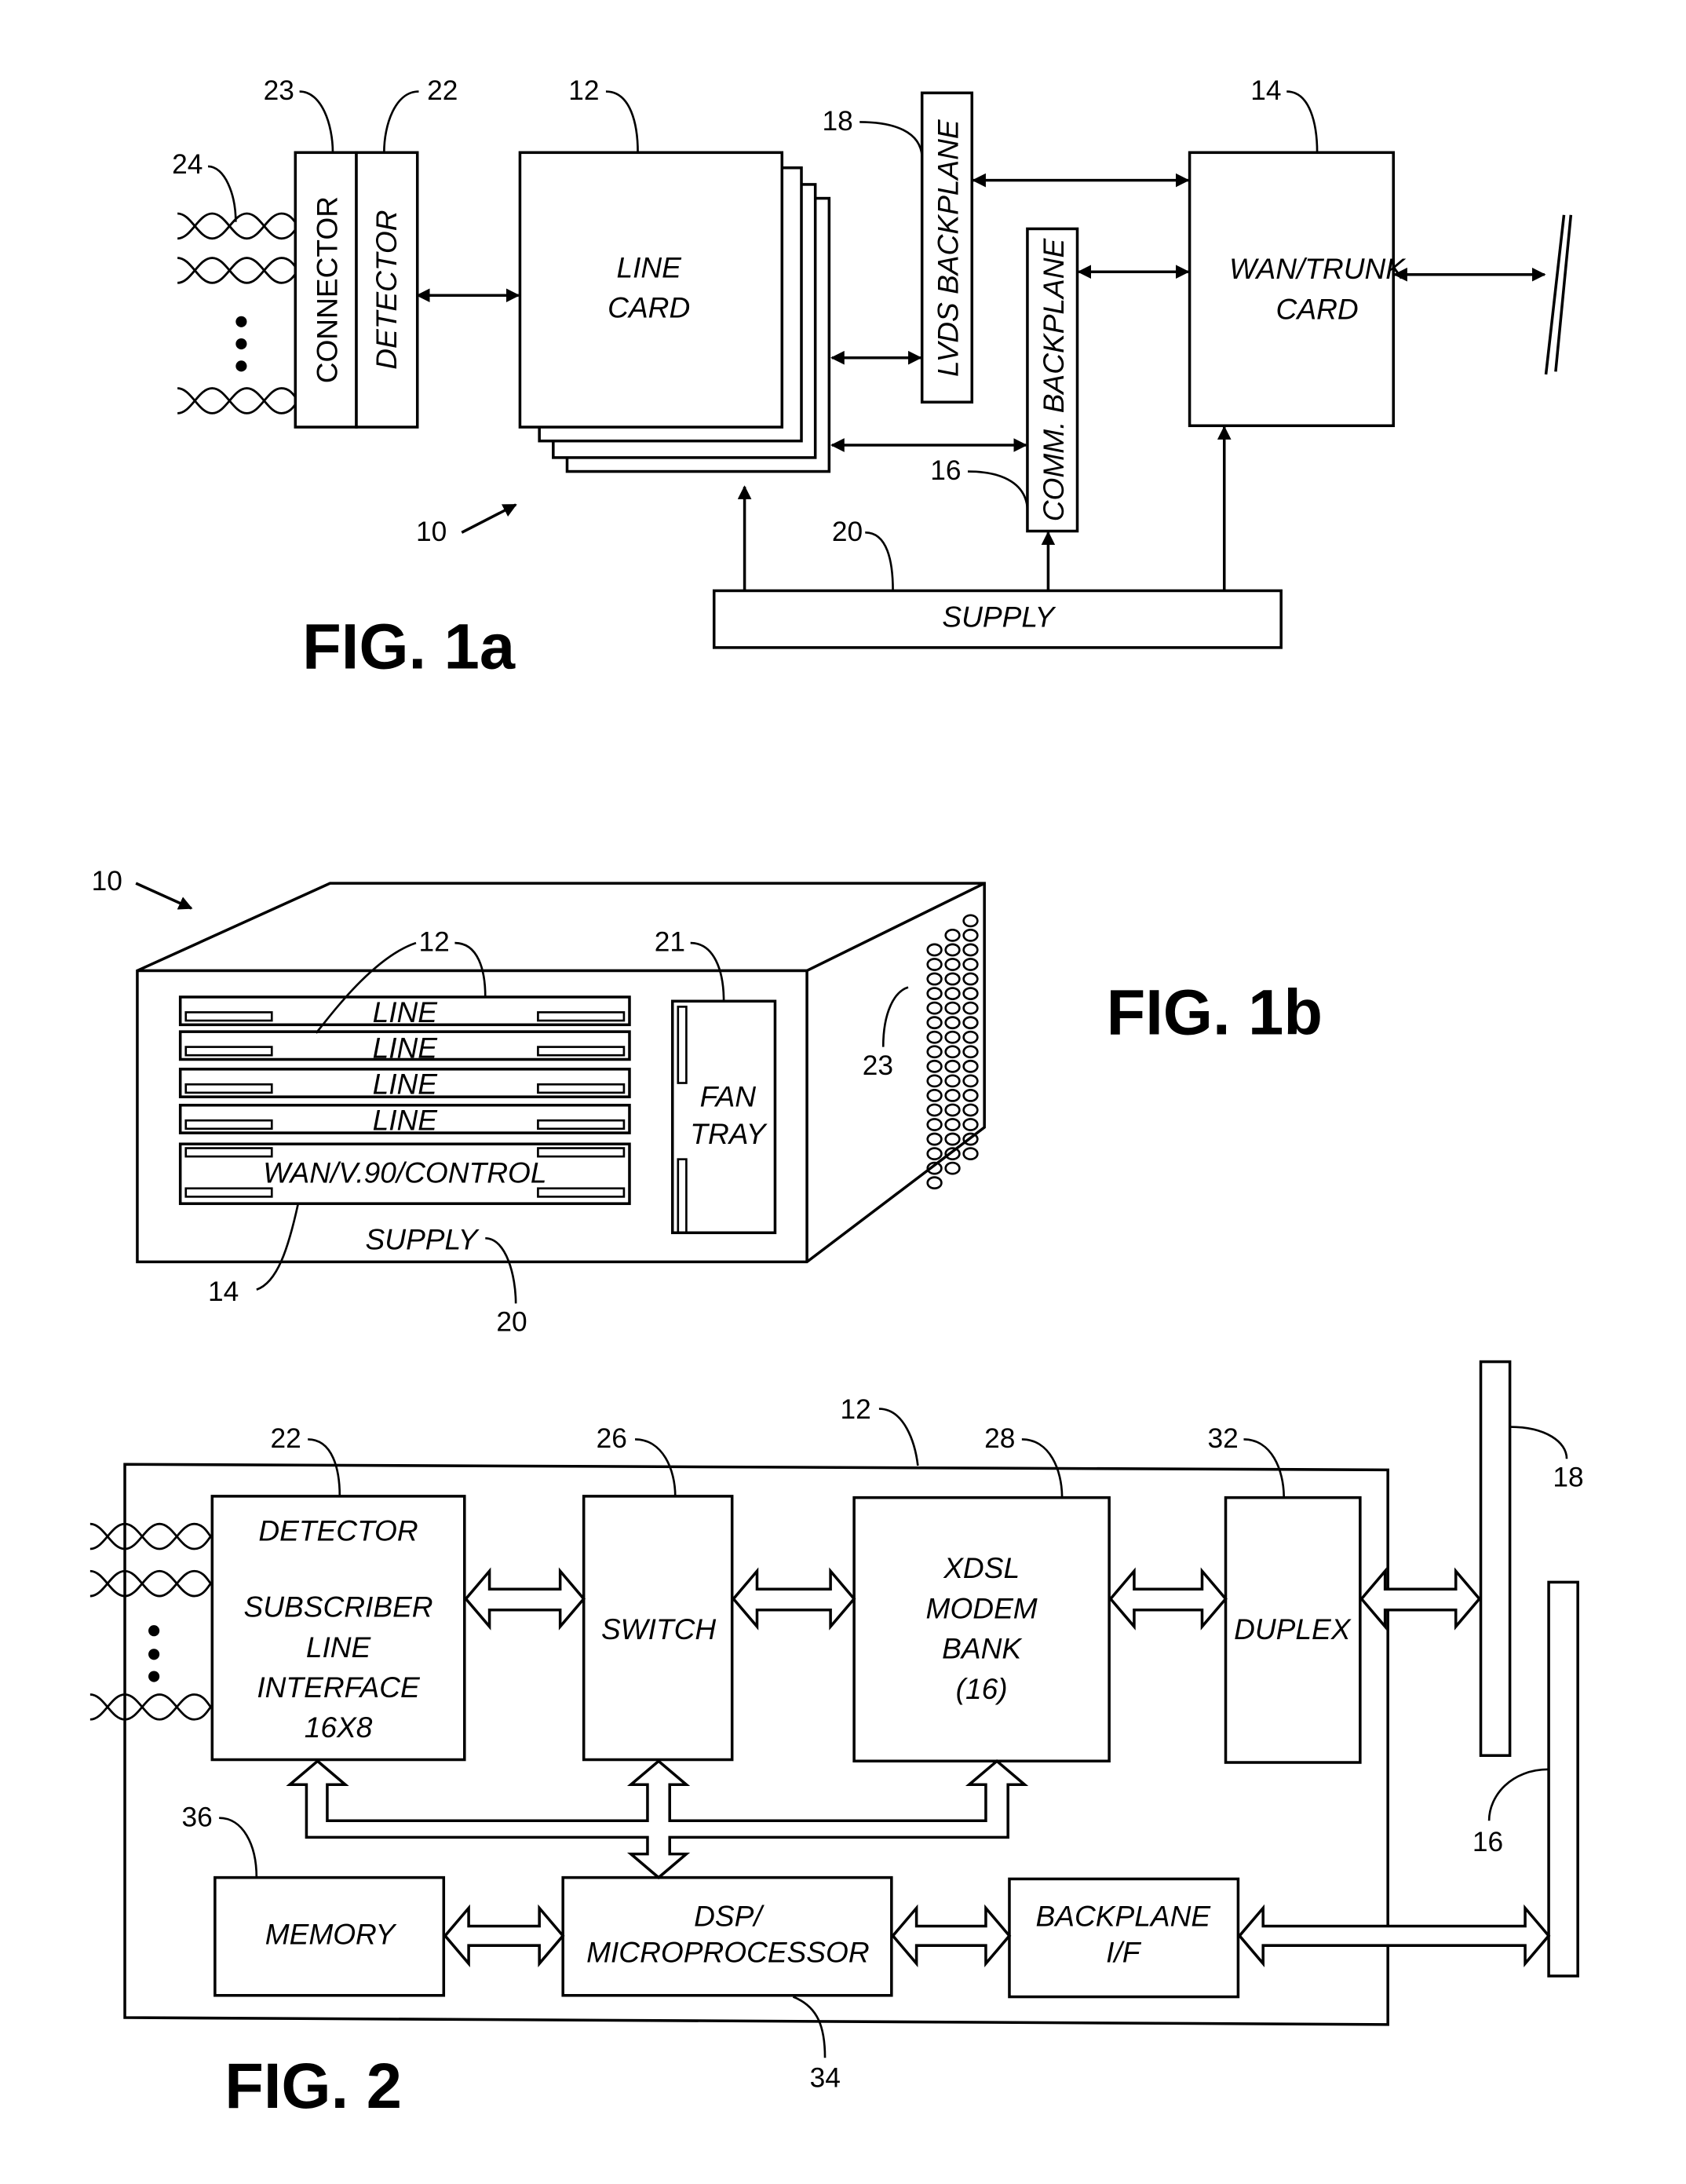 Image resolution: width=1686 pixels, height=2184 pixels. What do you see at coordinates (728, 1096) in the screenshot?
I see `fan-tray-label-1: FAN` at bounding box center [728, 1096].